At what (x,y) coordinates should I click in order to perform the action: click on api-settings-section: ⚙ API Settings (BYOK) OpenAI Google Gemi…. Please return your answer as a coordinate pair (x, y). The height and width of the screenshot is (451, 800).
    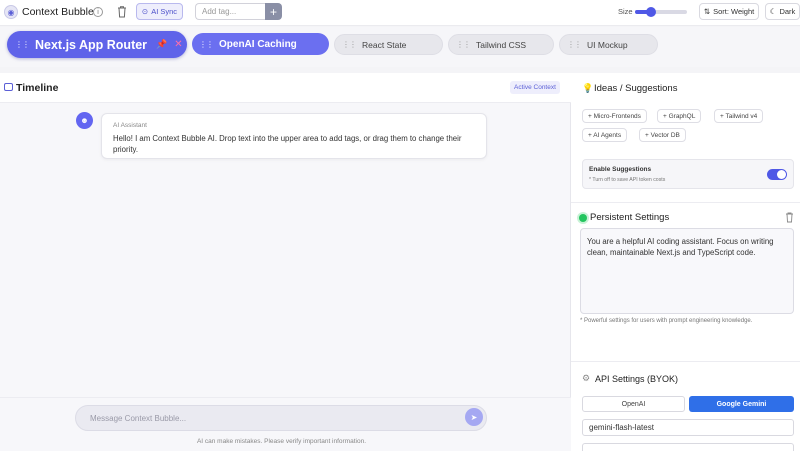
    Looking at the image, I should click on (685, 407).